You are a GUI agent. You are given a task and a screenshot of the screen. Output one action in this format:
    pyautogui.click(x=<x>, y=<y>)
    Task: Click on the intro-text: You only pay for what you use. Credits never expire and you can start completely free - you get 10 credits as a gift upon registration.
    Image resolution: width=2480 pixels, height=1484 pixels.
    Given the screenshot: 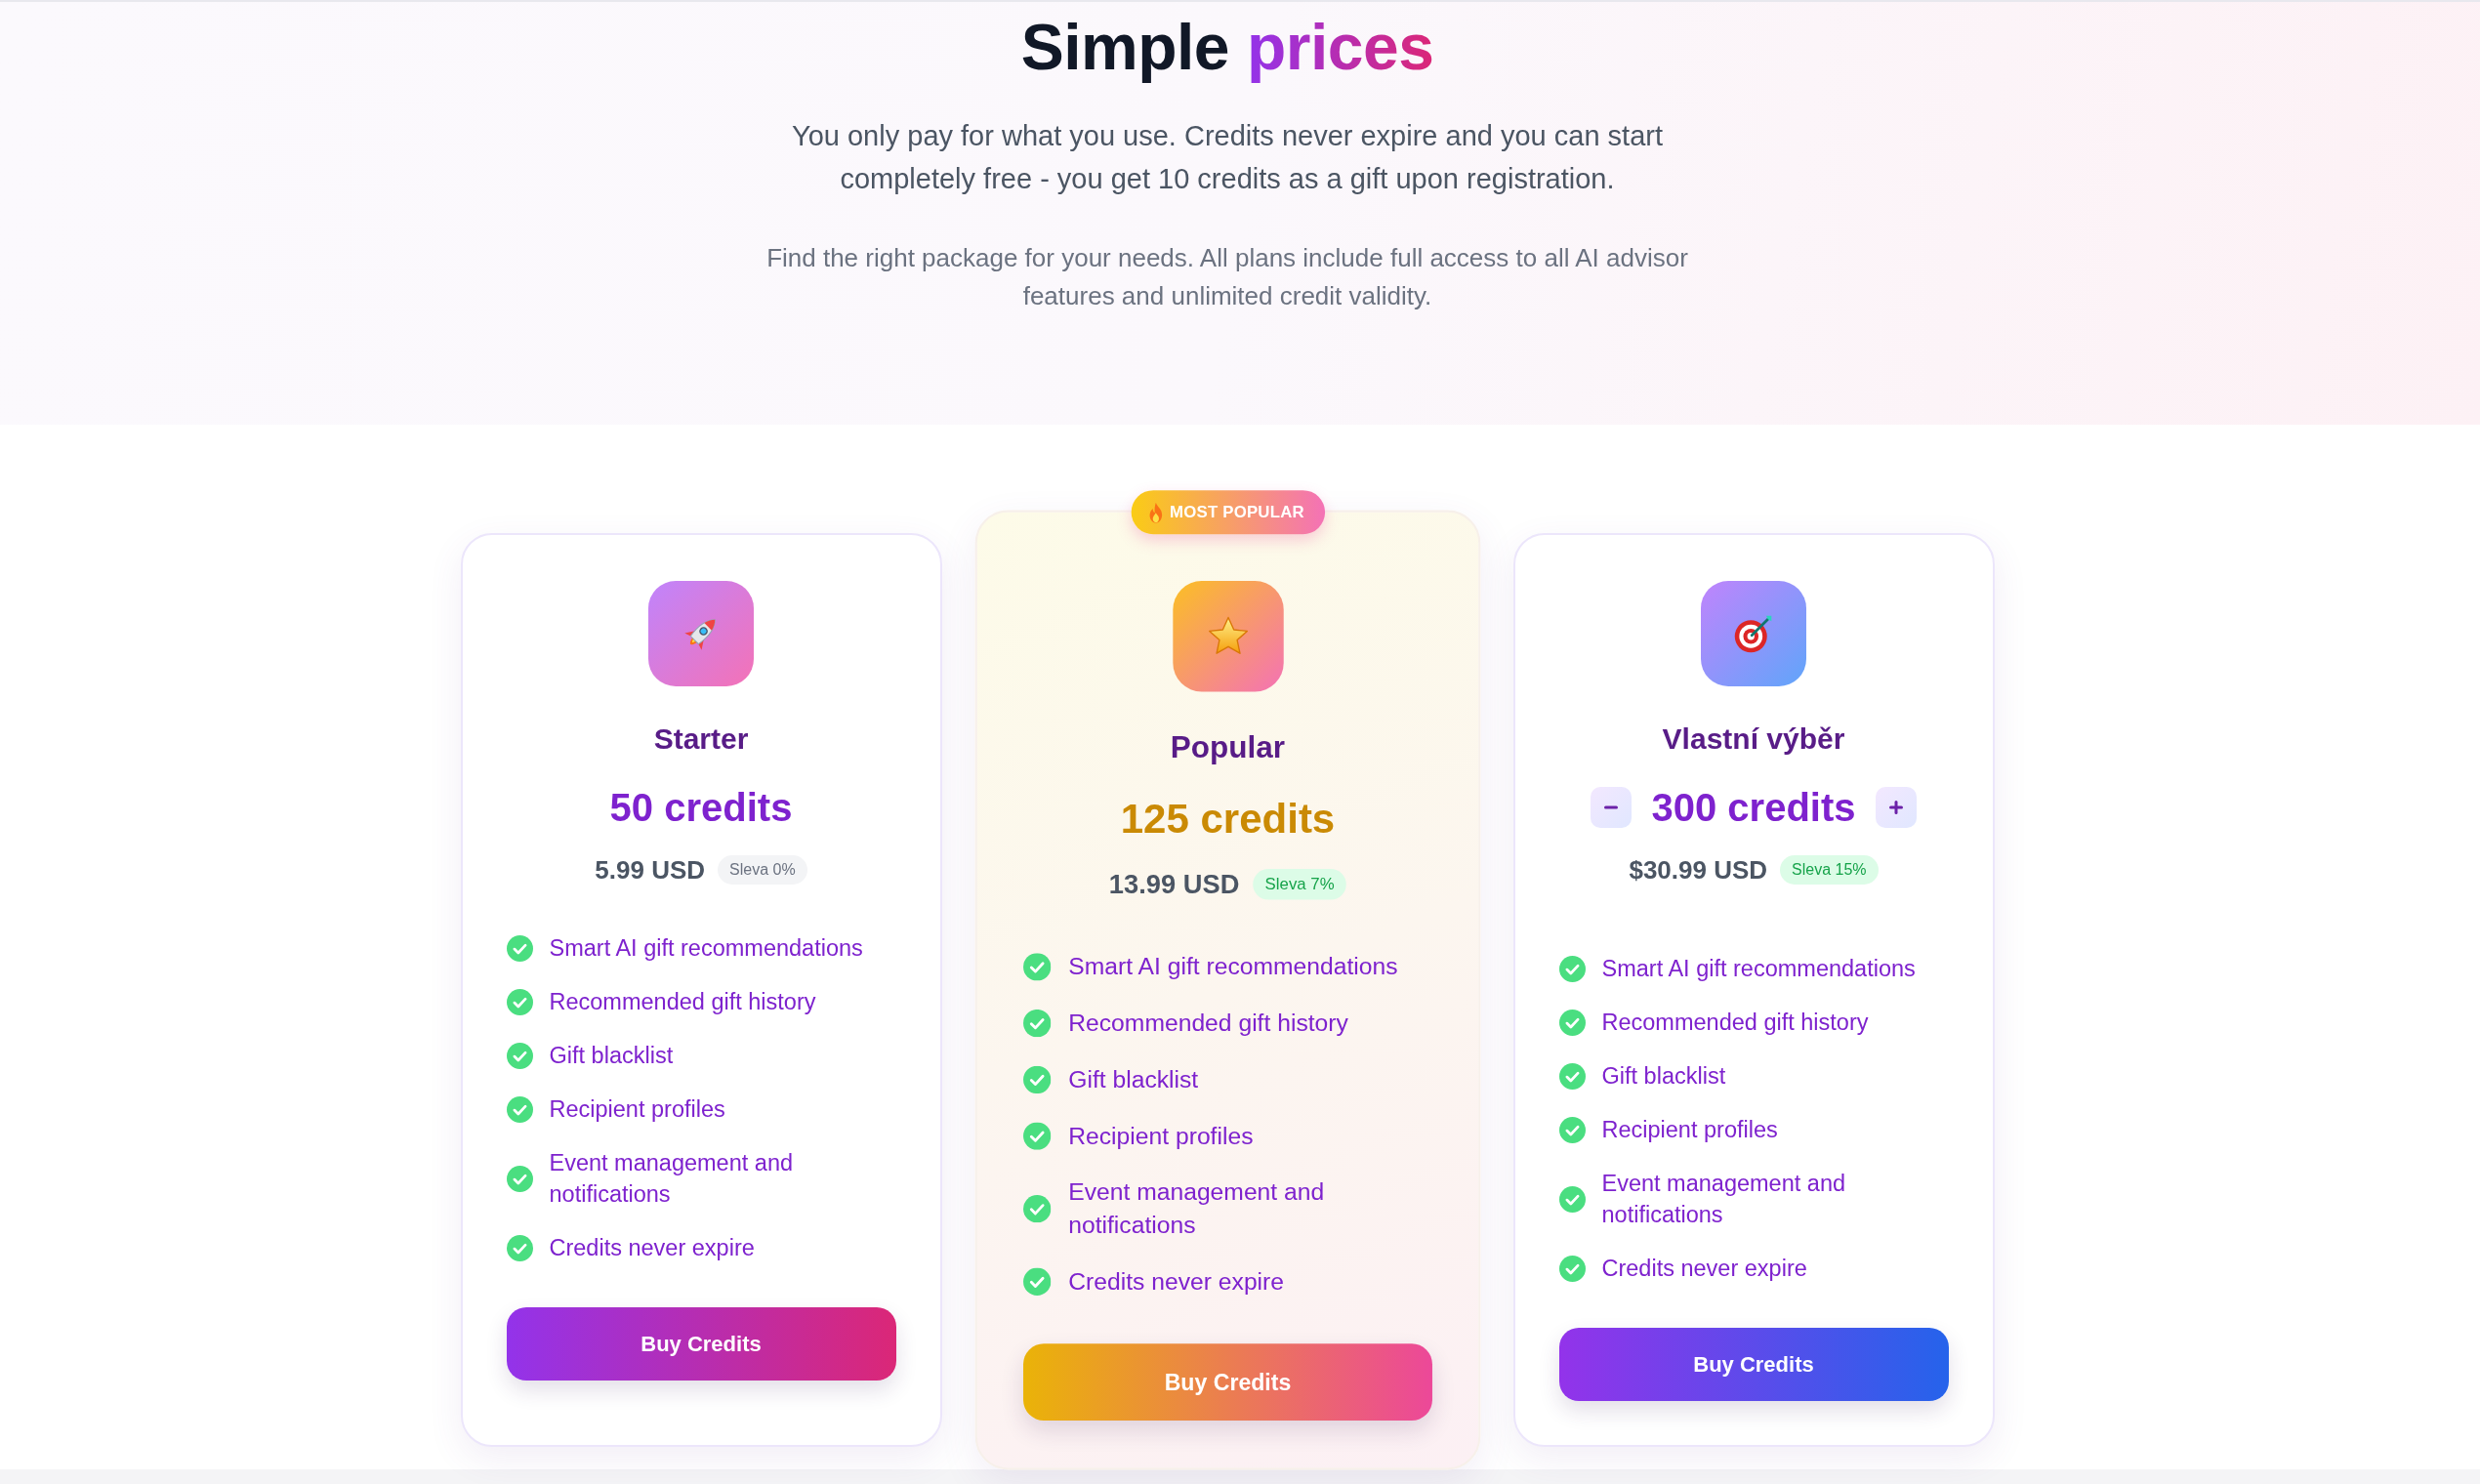 What is the action you would take?
    pyautogui.click(x=1227, y=158)
    